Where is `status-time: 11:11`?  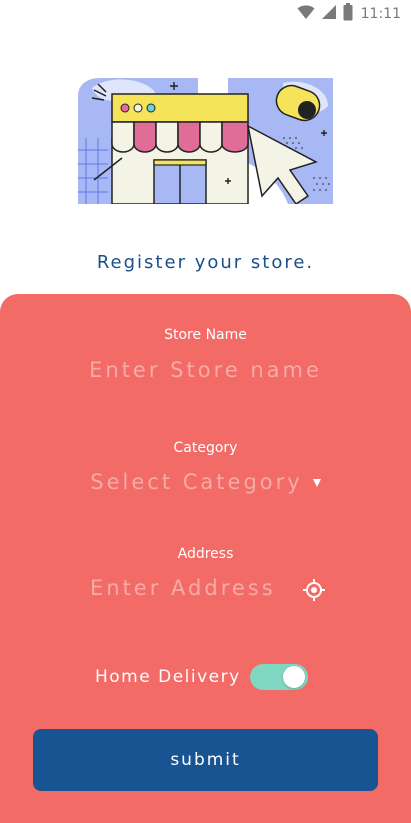 status-time: 11:11 is located at coordinates (380, 14).